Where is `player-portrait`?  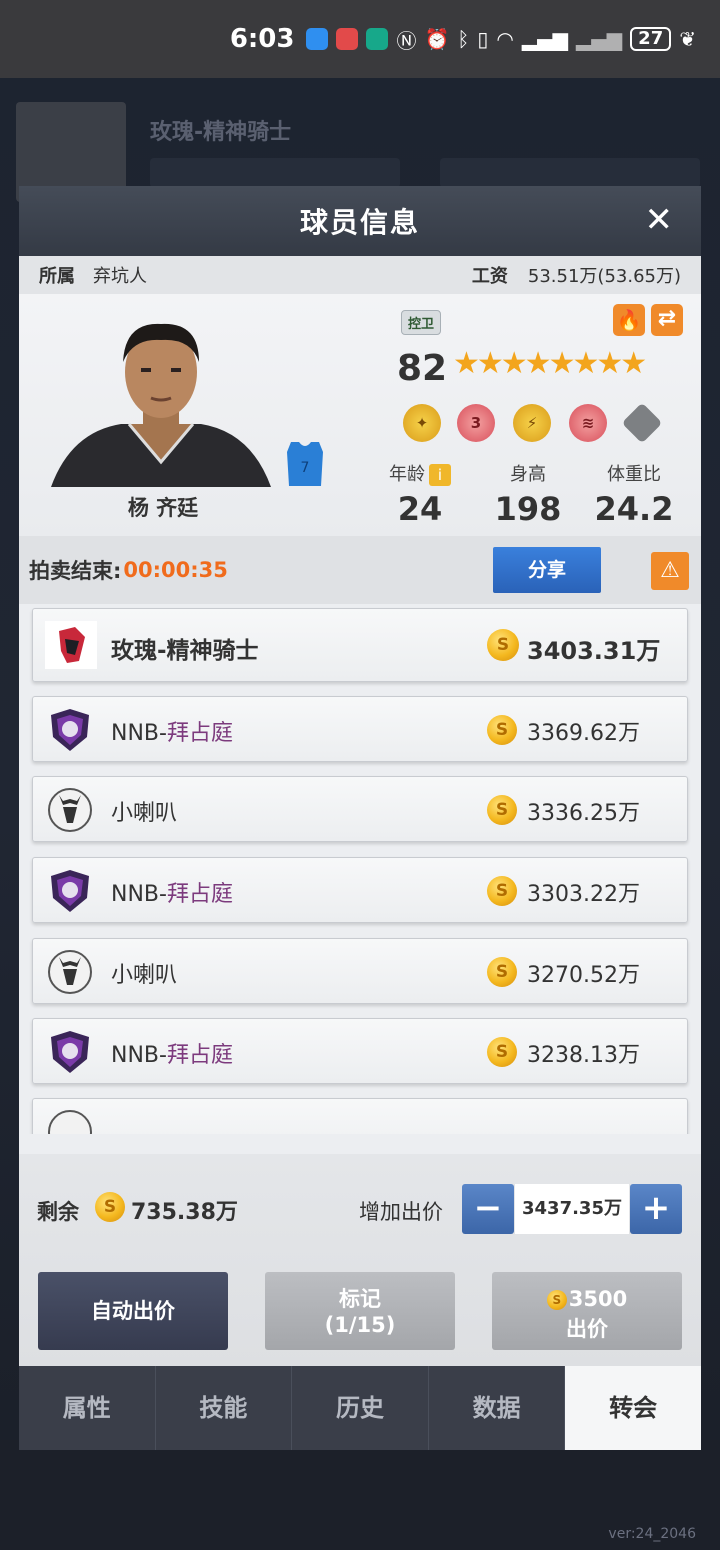 player-portrait is located at coordinates (161, 405).